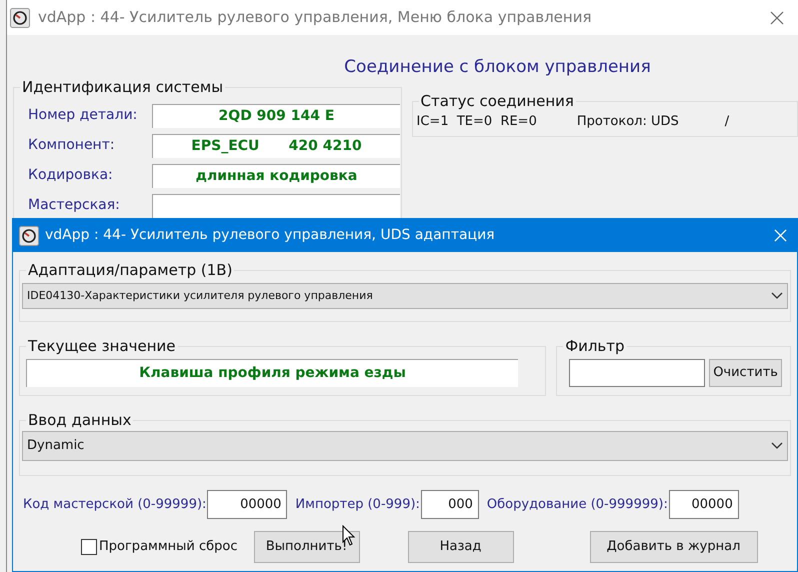  What do you see at coordinates (674, 547) in the screenshot?
I see `add-to-log-button: Добавить в журнал` at bounding box center [674, 547].